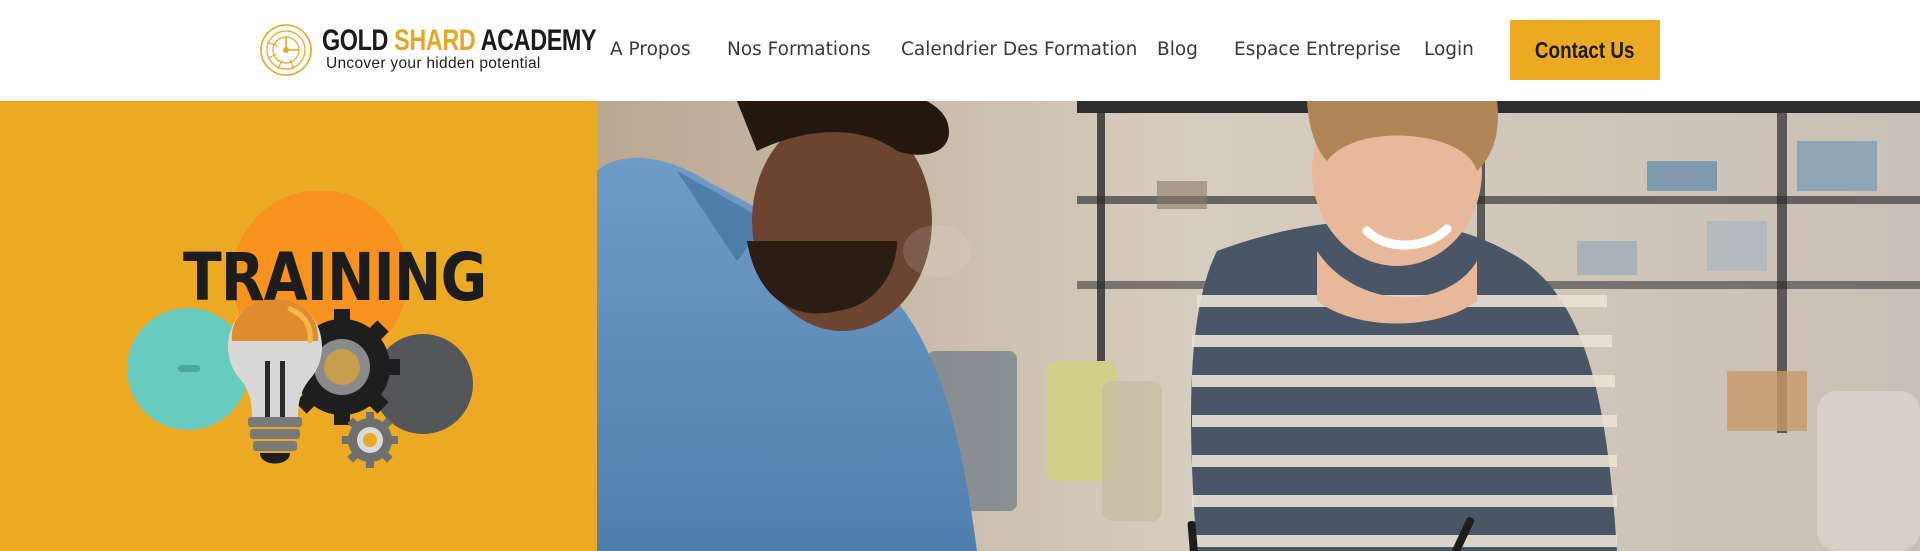  What do you see at coordinates (370, 440) in the screenshot?
I see `small-gear-icon` at bounding box center [370, 440].